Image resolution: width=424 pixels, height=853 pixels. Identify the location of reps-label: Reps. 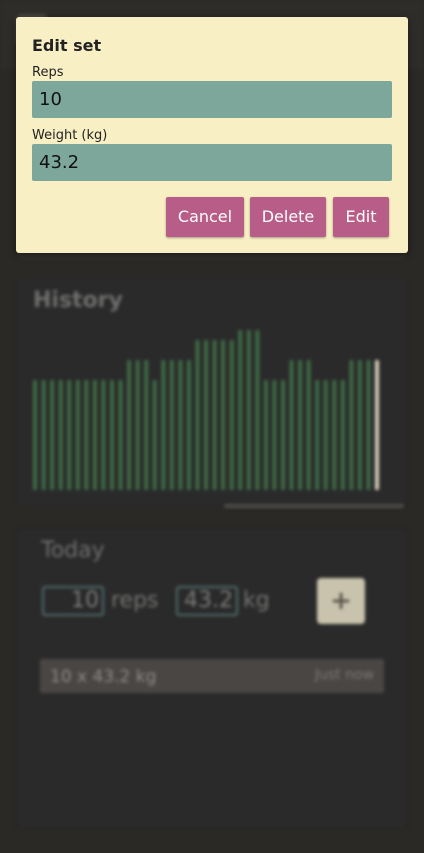
(48, 72).